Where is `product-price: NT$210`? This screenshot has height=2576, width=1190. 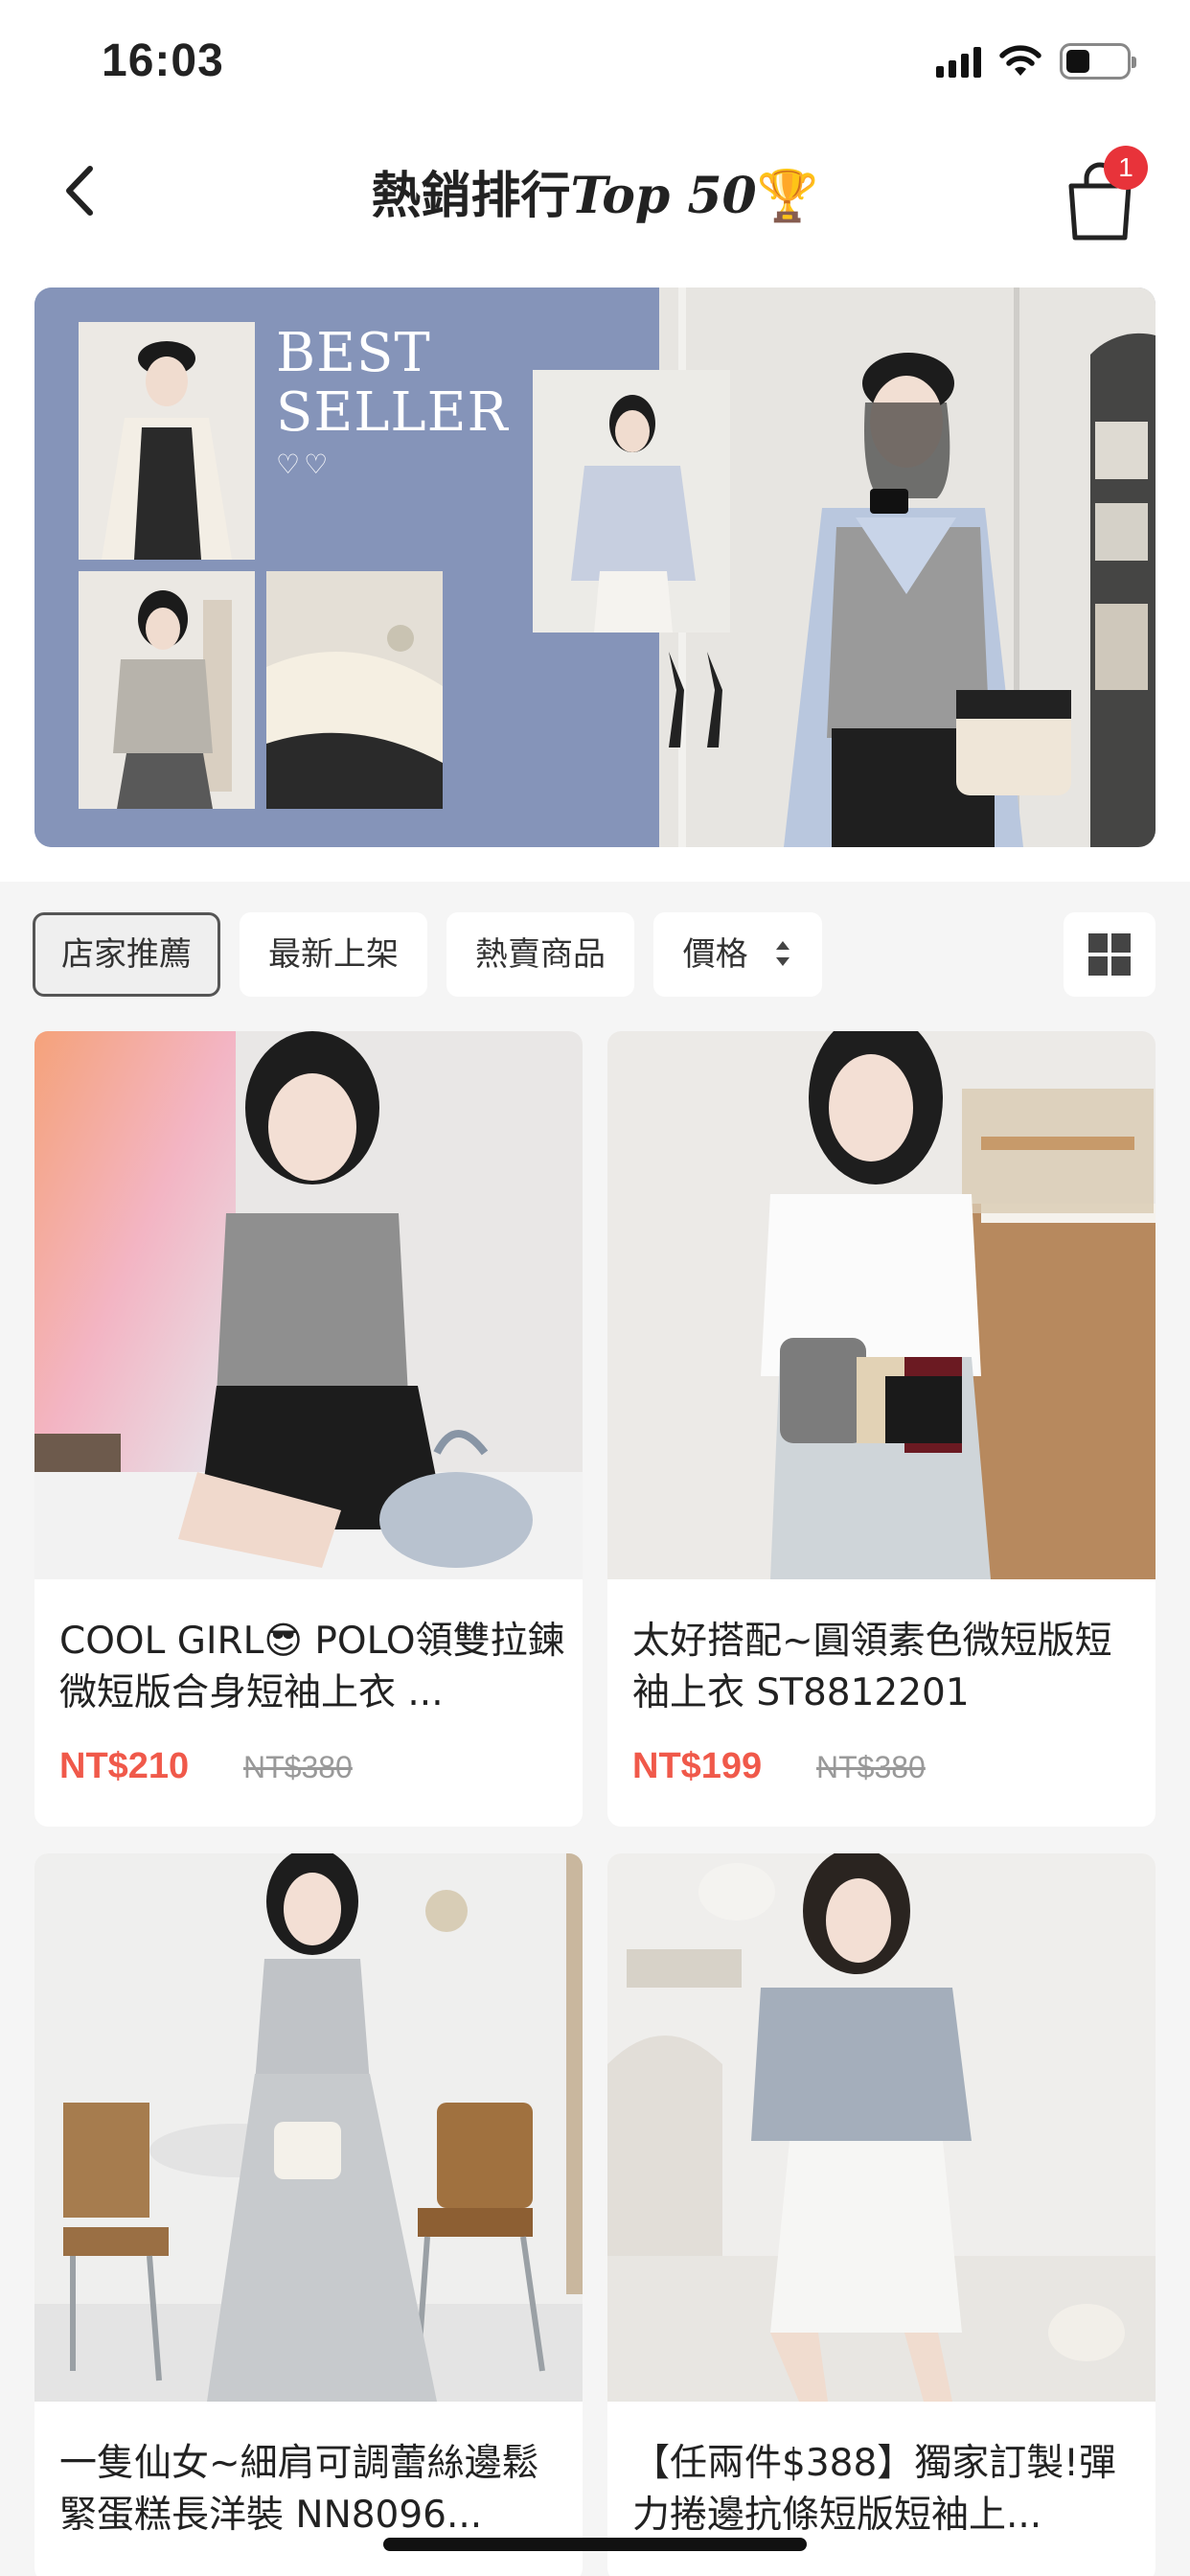 product-price: NT$210 is located at coordinates (125, 1766).